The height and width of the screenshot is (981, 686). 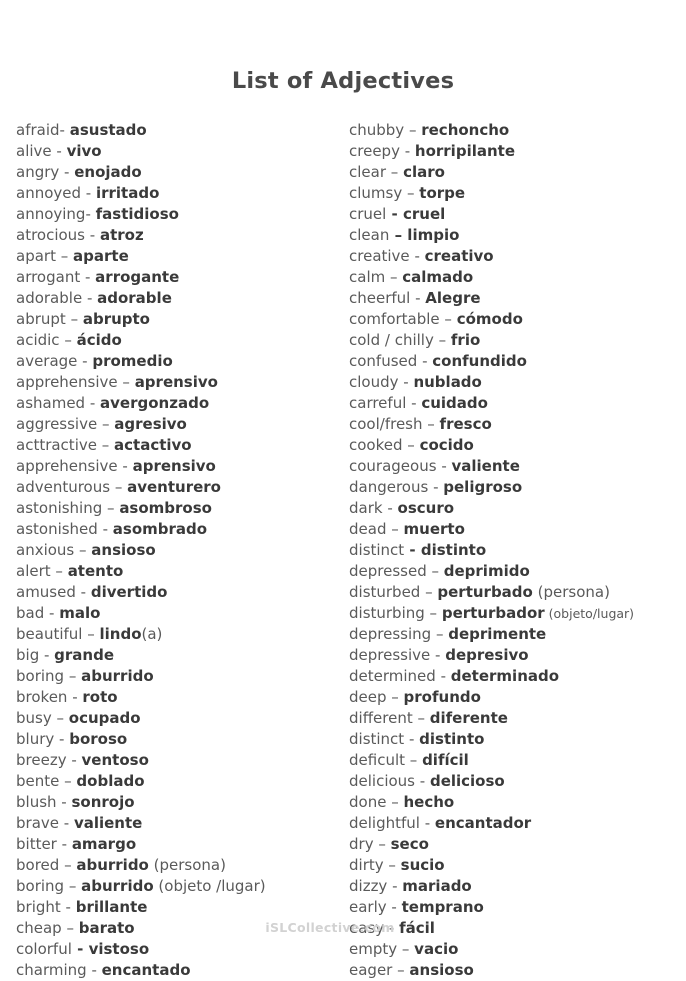 I want to click on adjective-term: deep, so click(x=368, y=697).